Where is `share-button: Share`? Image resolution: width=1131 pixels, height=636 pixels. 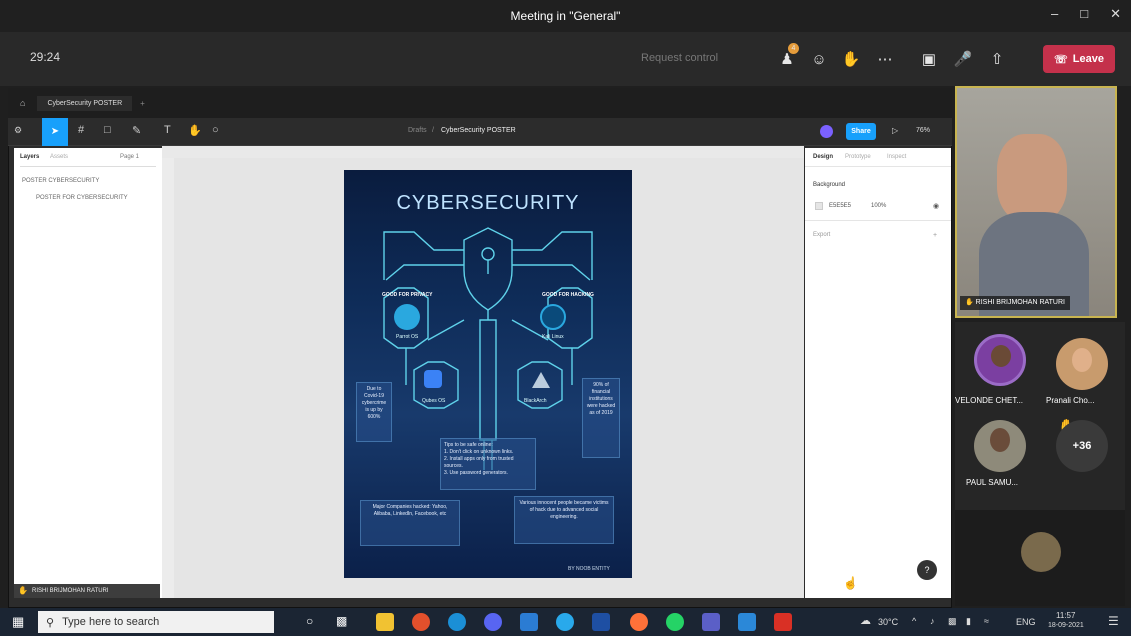 share-button: Share is located at coordinates (861, 131).